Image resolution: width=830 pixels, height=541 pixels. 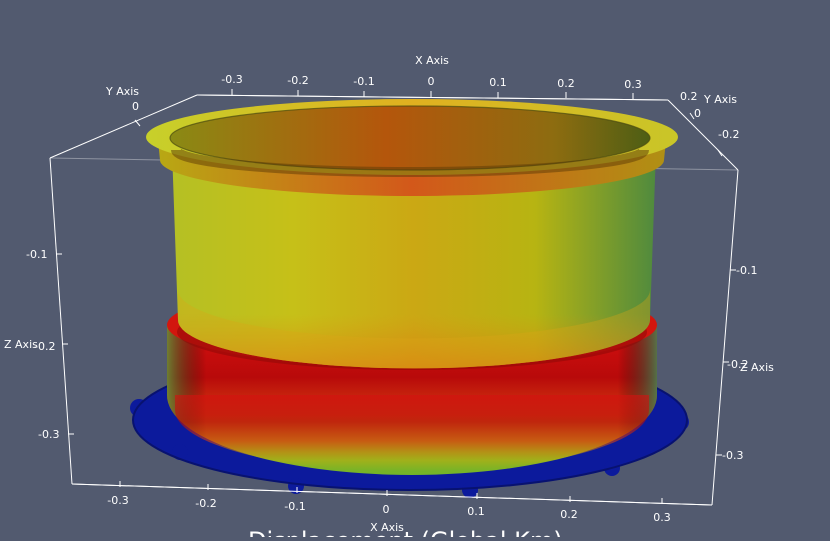 I want to click on z-axis-right-title: Z Axis, so click(x=757, y=367).